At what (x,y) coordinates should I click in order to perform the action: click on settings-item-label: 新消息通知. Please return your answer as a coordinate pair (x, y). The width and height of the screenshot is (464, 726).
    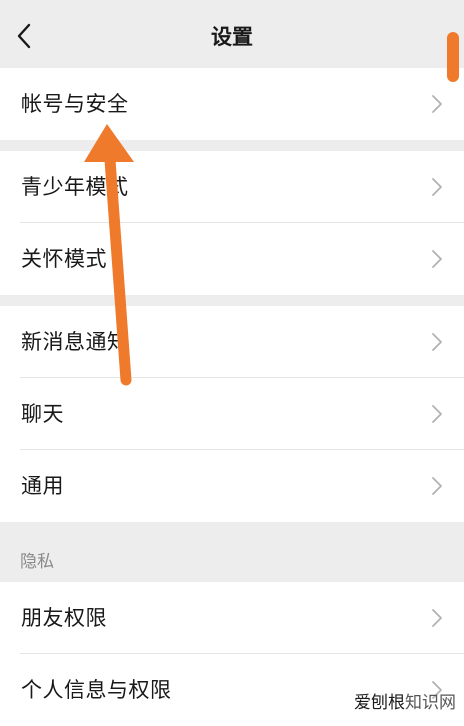
    Looking at the image, I should click on (75, 342).